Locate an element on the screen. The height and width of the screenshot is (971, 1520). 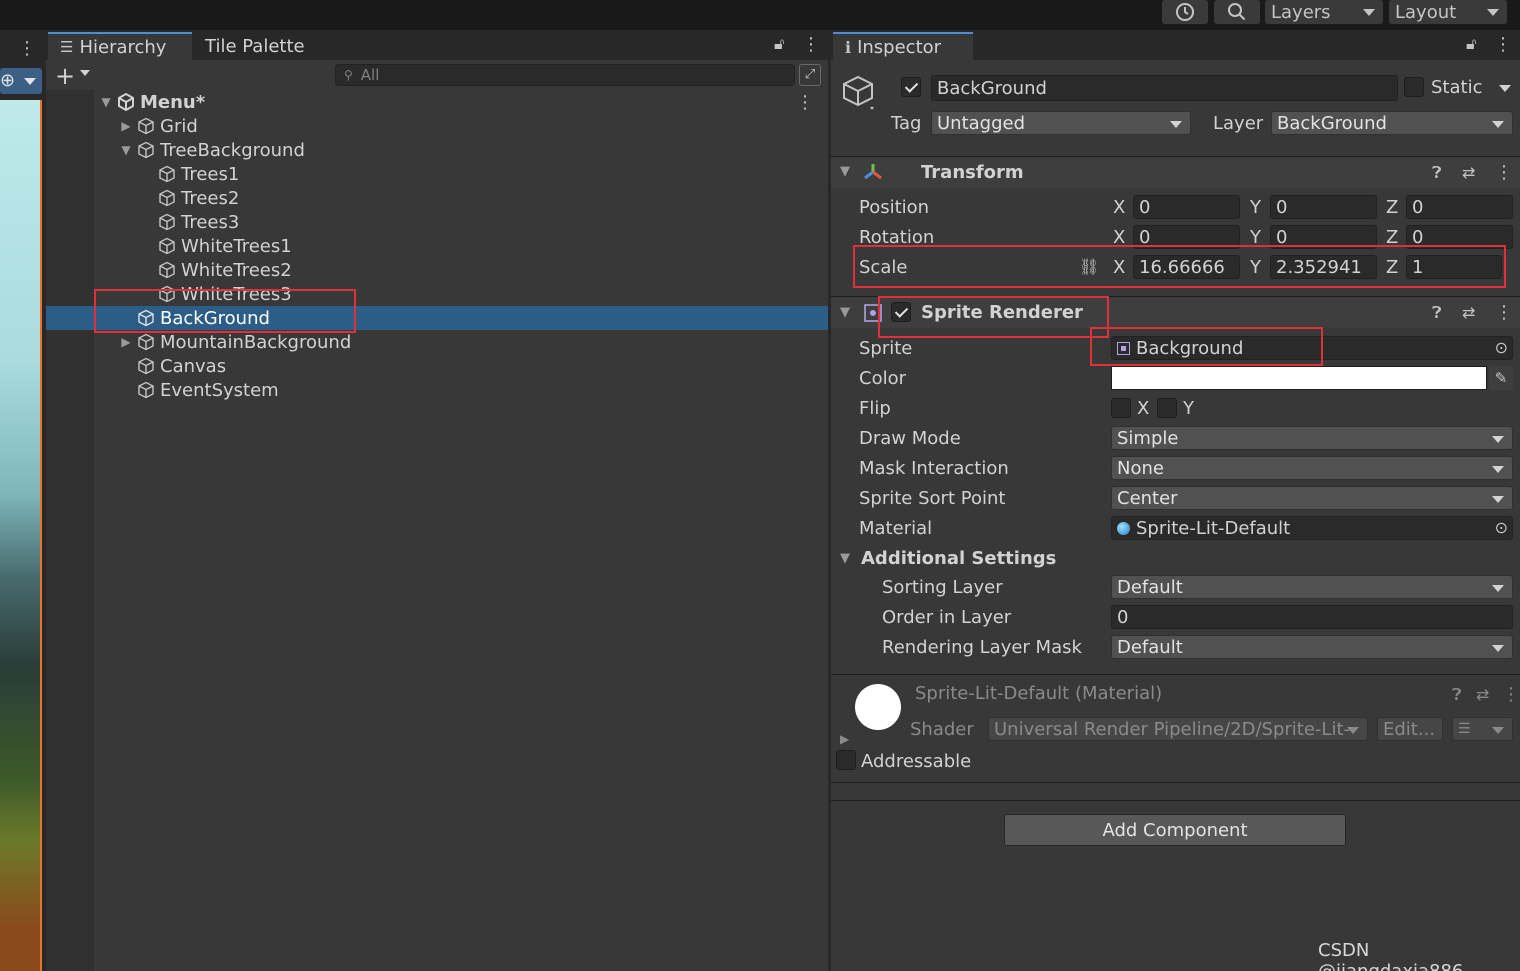
layout-label: Layout is located at coordinates (1426, 12).